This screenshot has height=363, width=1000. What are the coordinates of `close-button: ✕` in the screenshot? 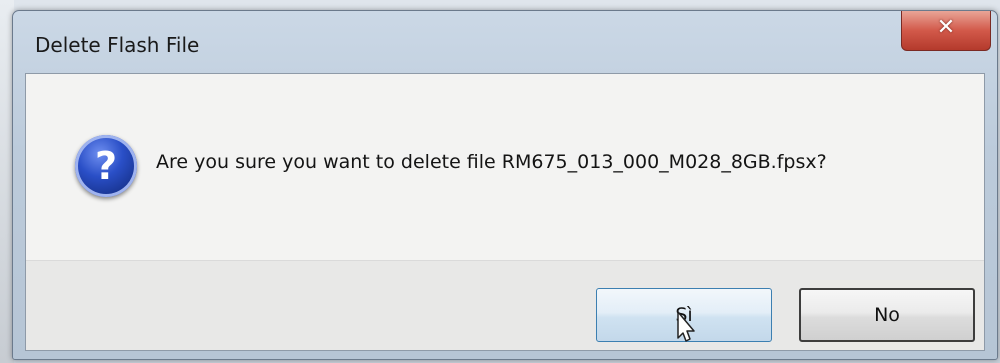 It's located at (946, 31).